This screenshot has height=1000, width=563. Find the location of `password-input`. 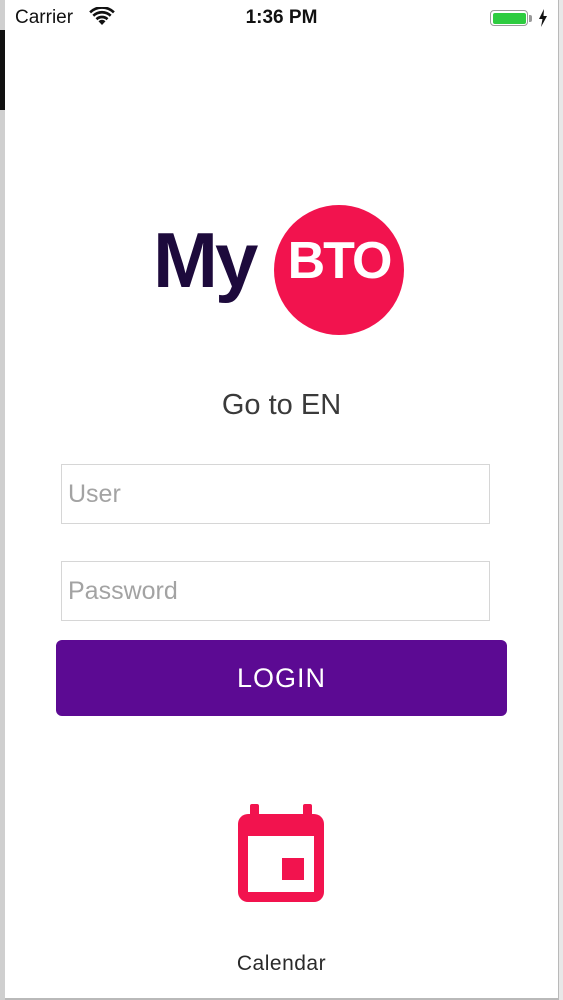

password-input is located at coordinates (275, 591).